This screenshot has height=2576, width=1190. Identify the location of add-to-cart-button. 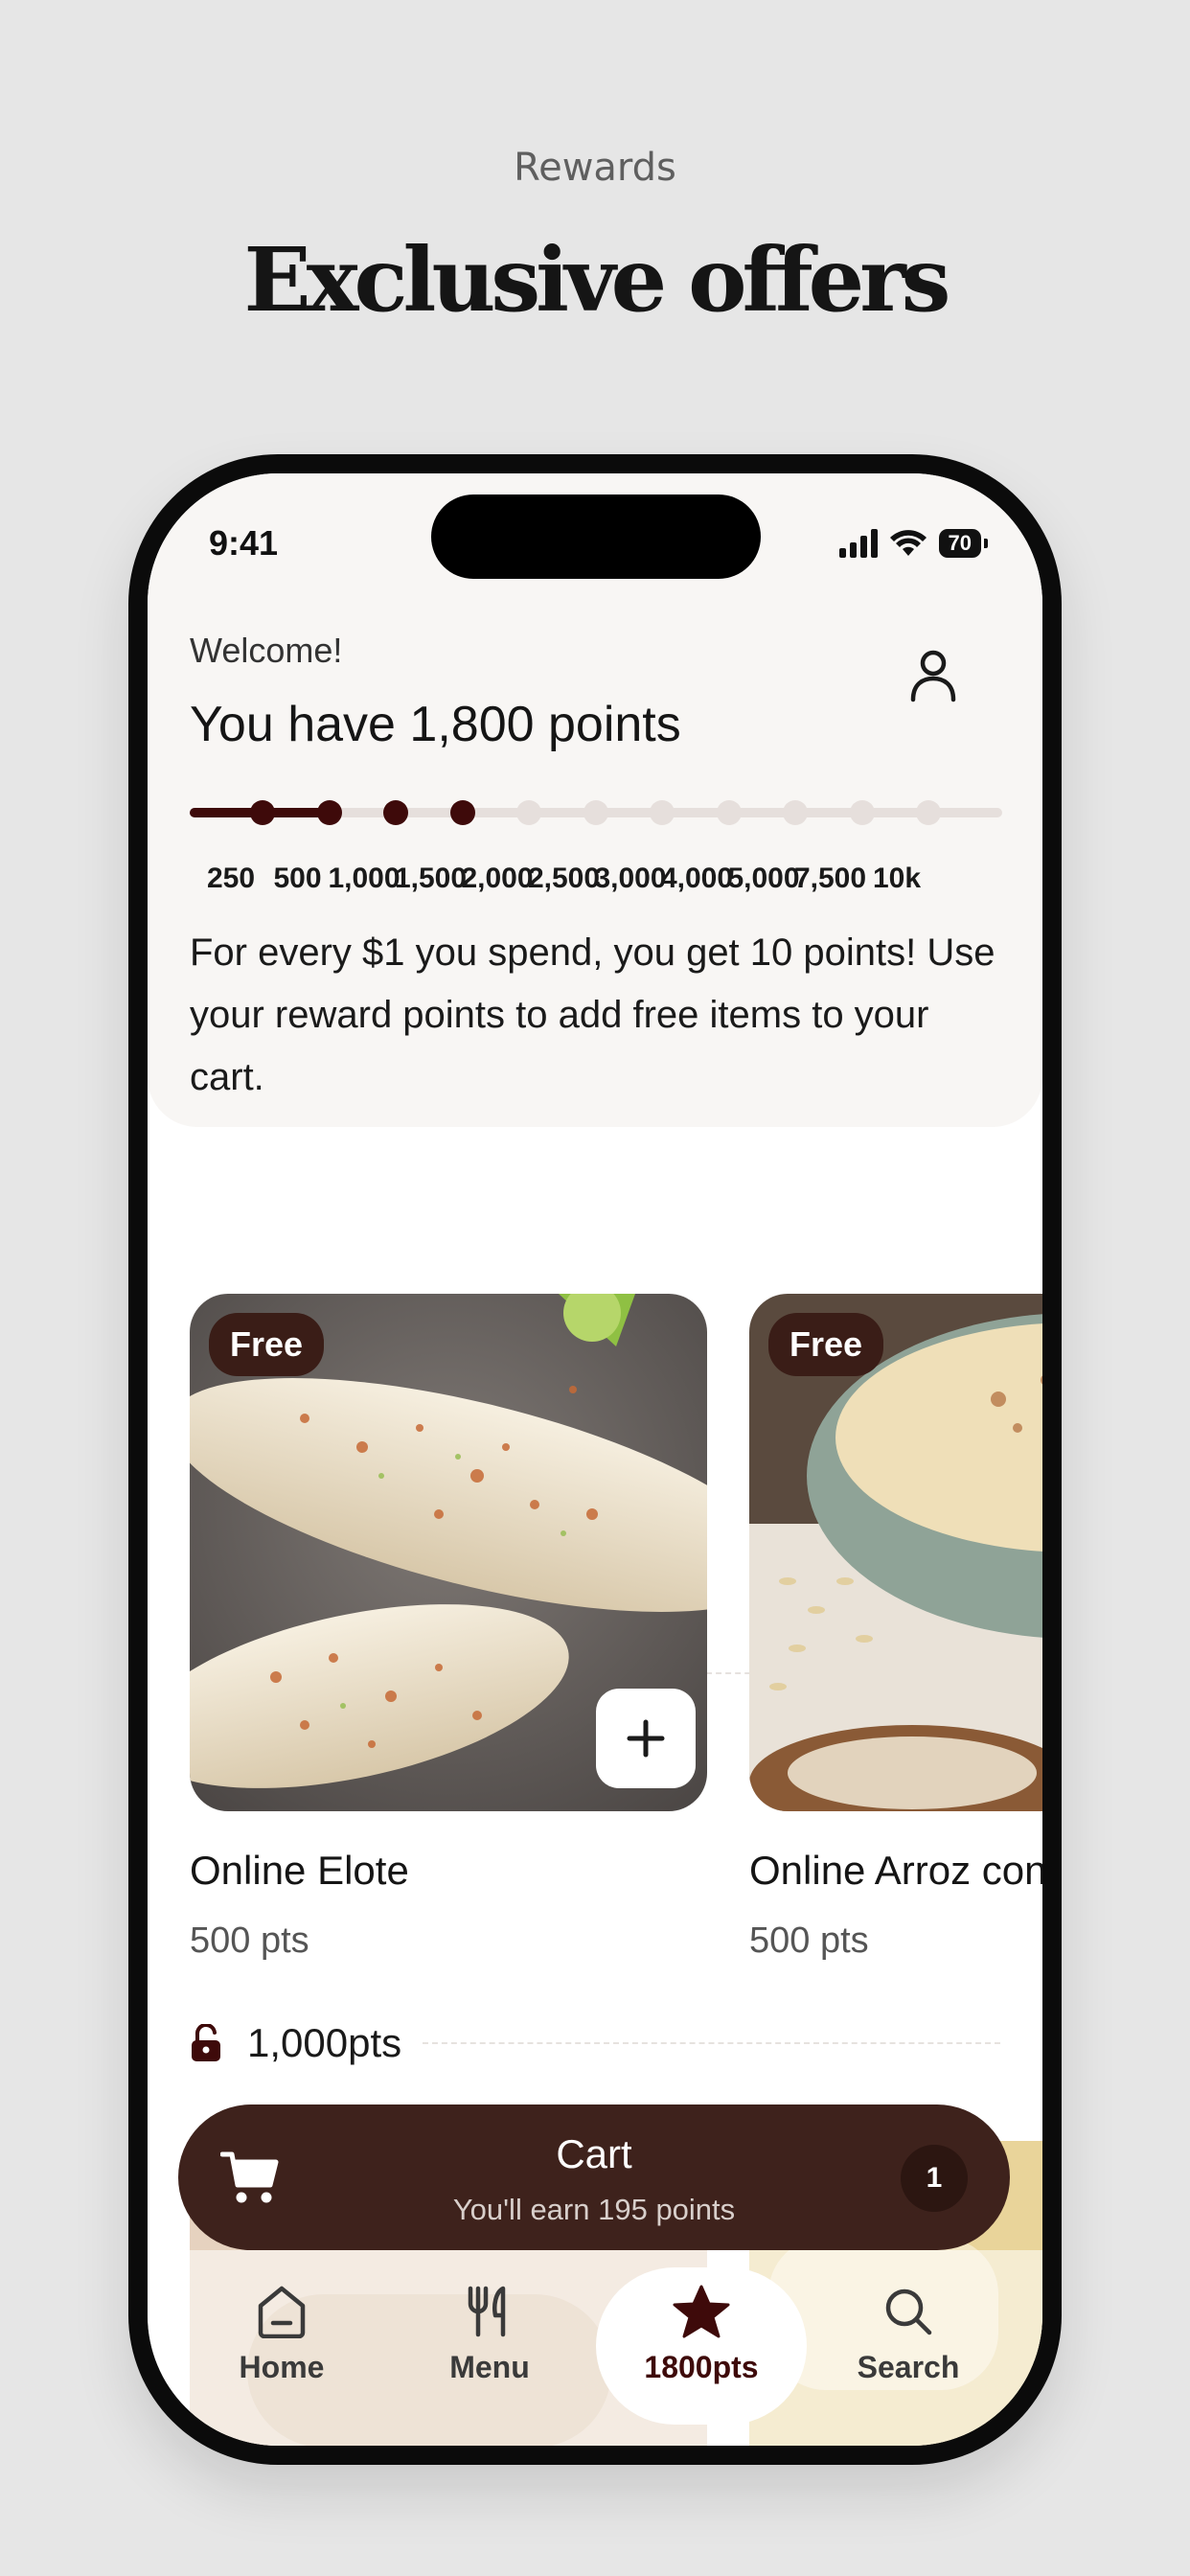
(646, 1738).